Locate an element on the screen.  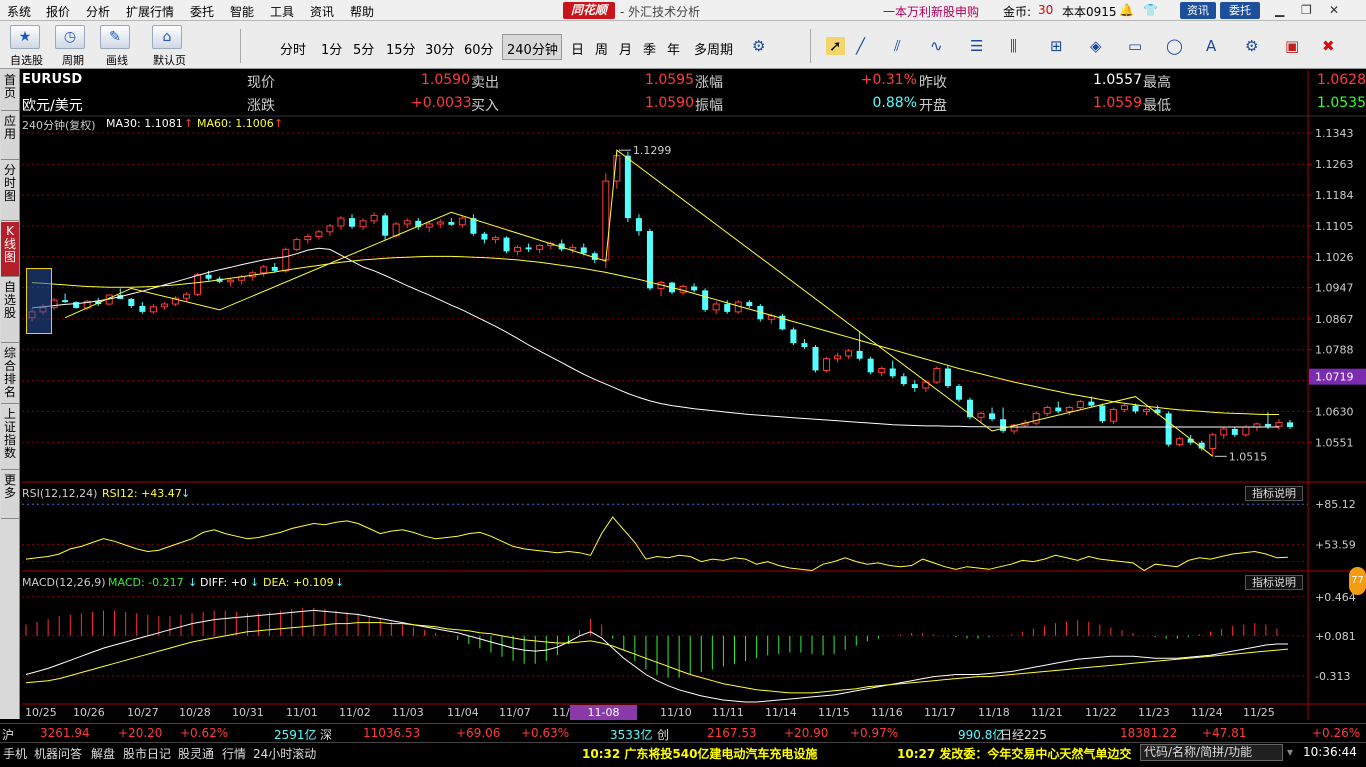
status-tab-analysis: 解盘 is located at coordinates (103, 753).